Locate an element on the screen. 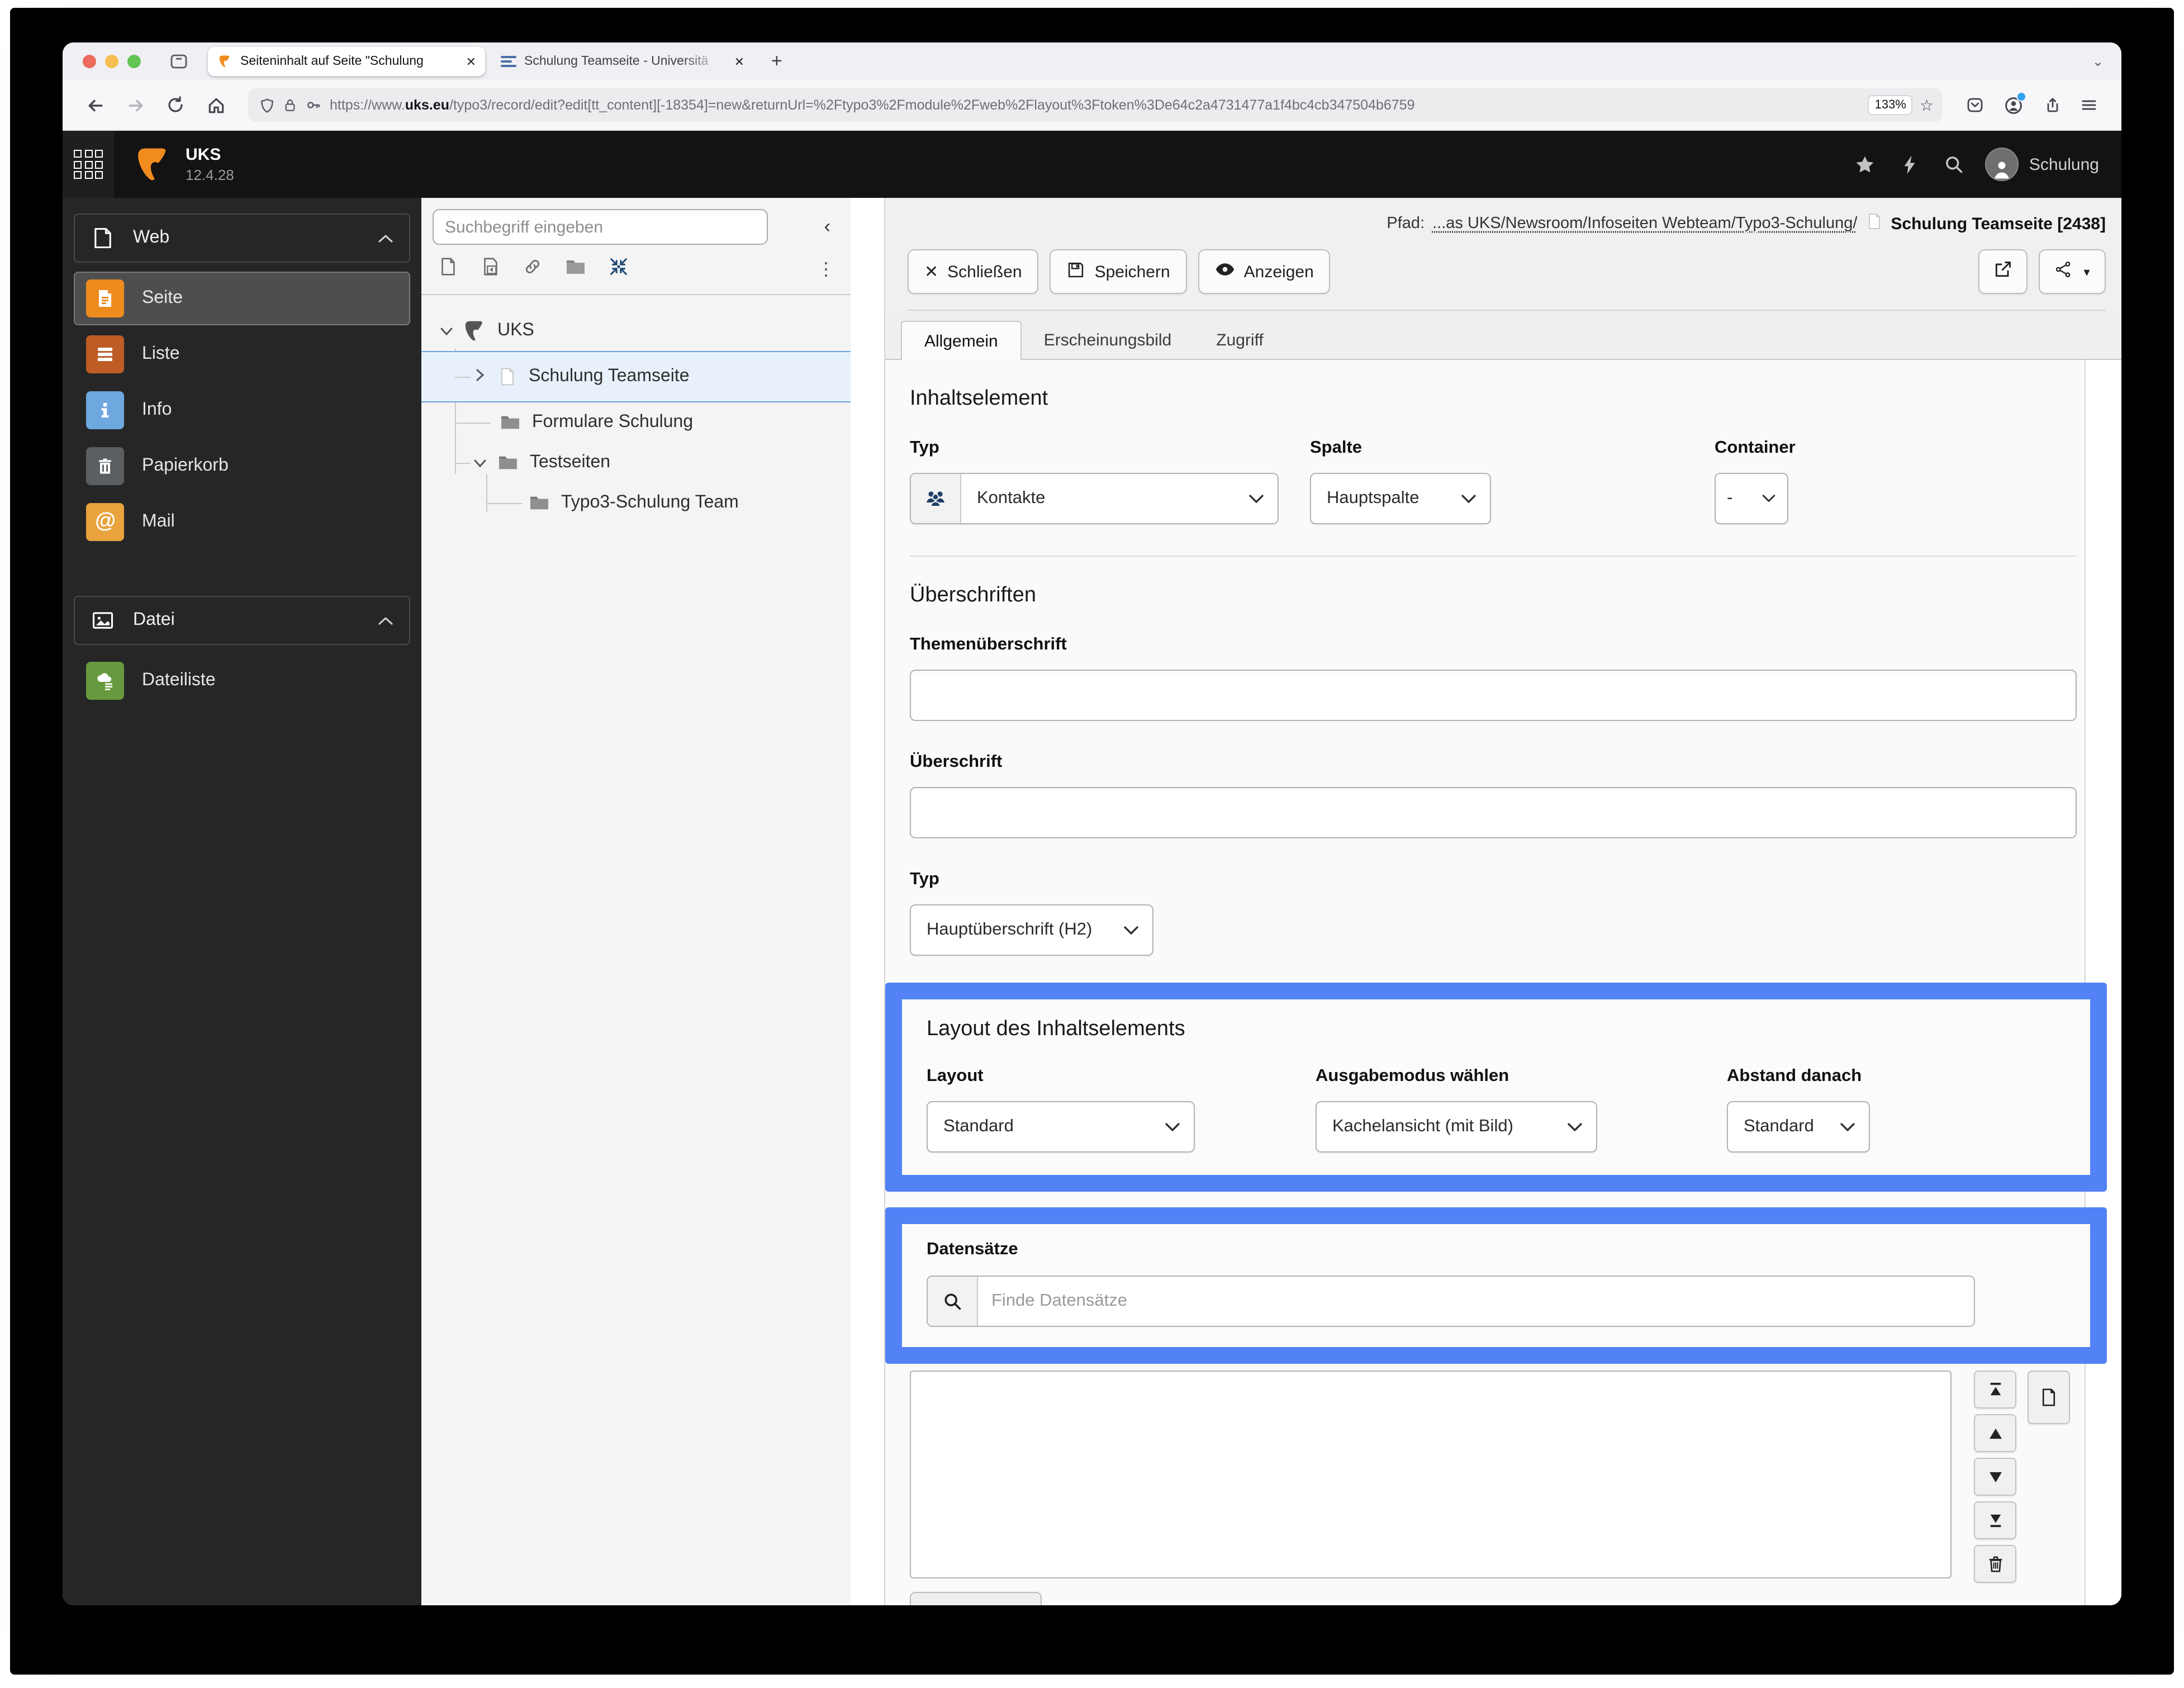 The image size is (2184, 1688). abstand-select: Standard is located at coordinates (1799, 1127).